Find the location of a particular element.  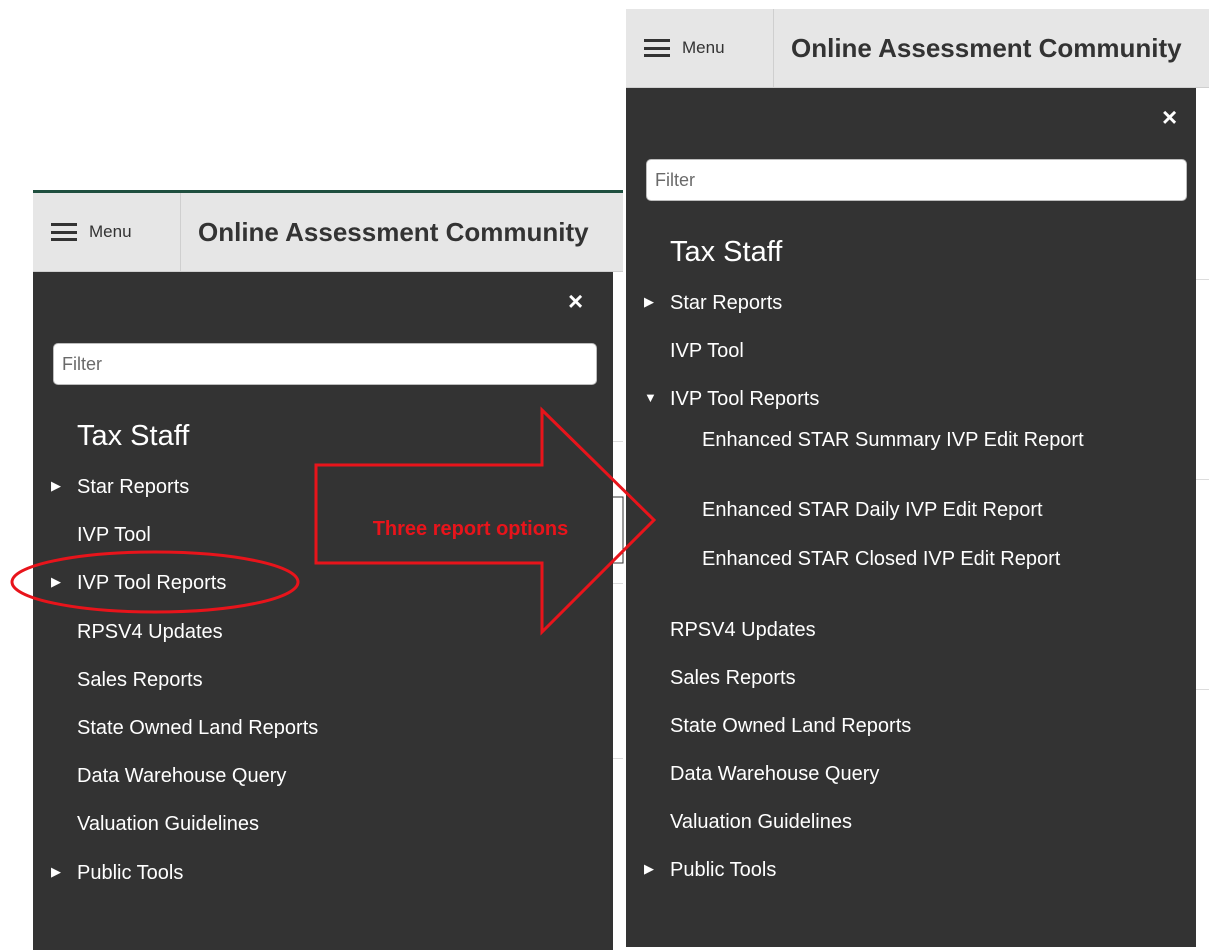

caret-down-icon: ▼ is located at coordinates (650, 397).